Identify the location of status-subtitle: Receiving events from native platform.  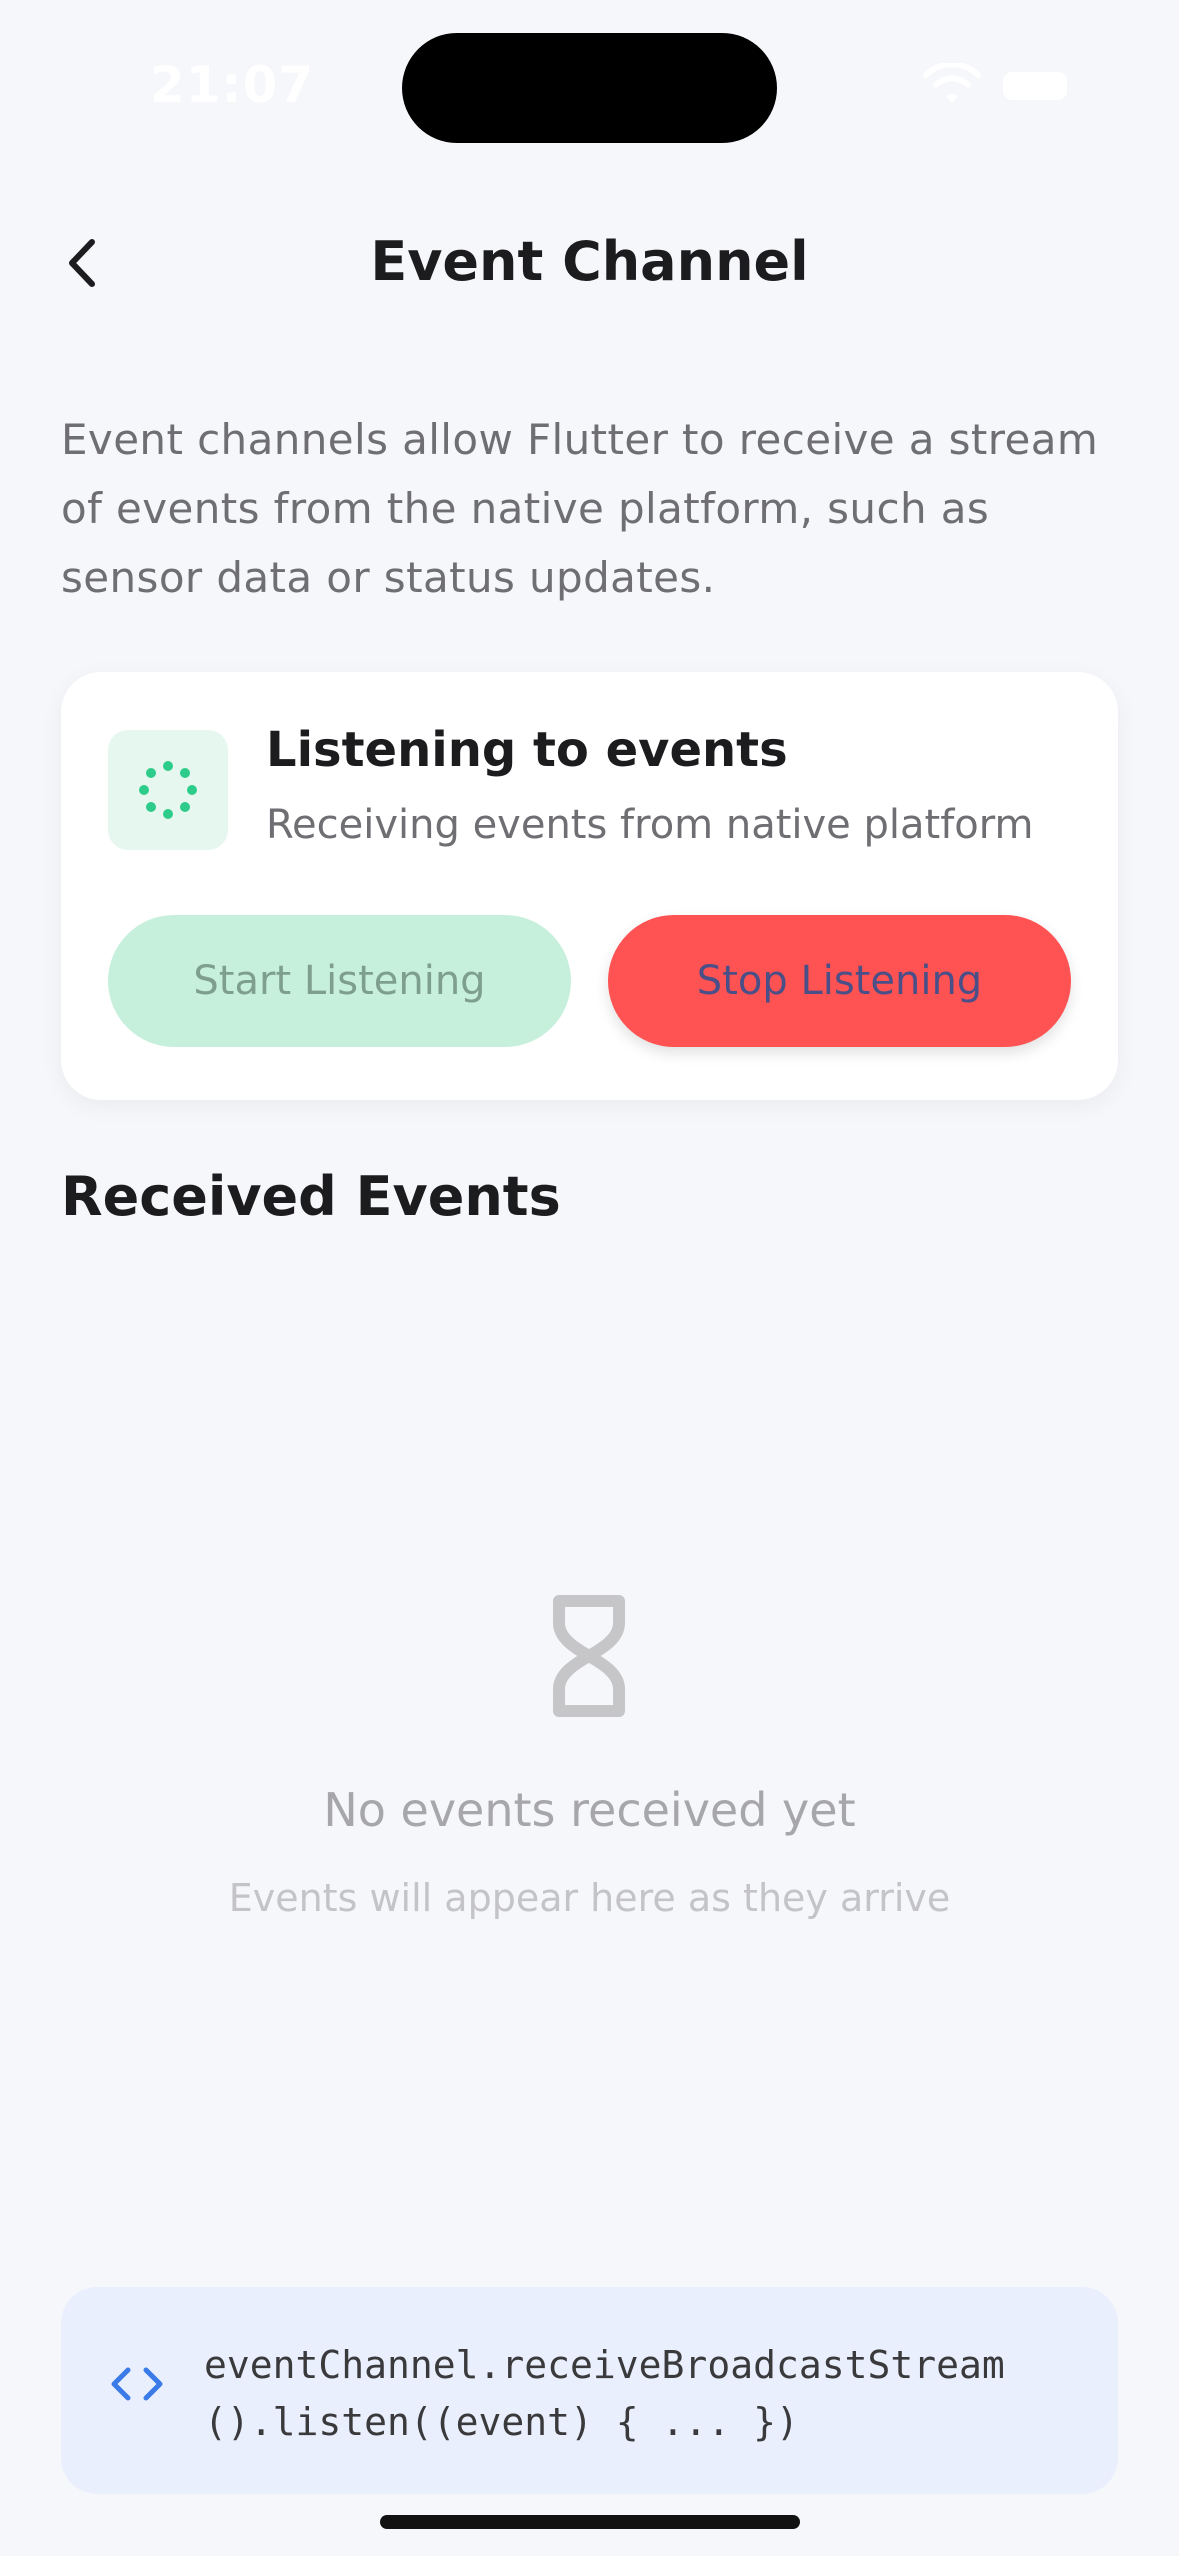
(650, 825).